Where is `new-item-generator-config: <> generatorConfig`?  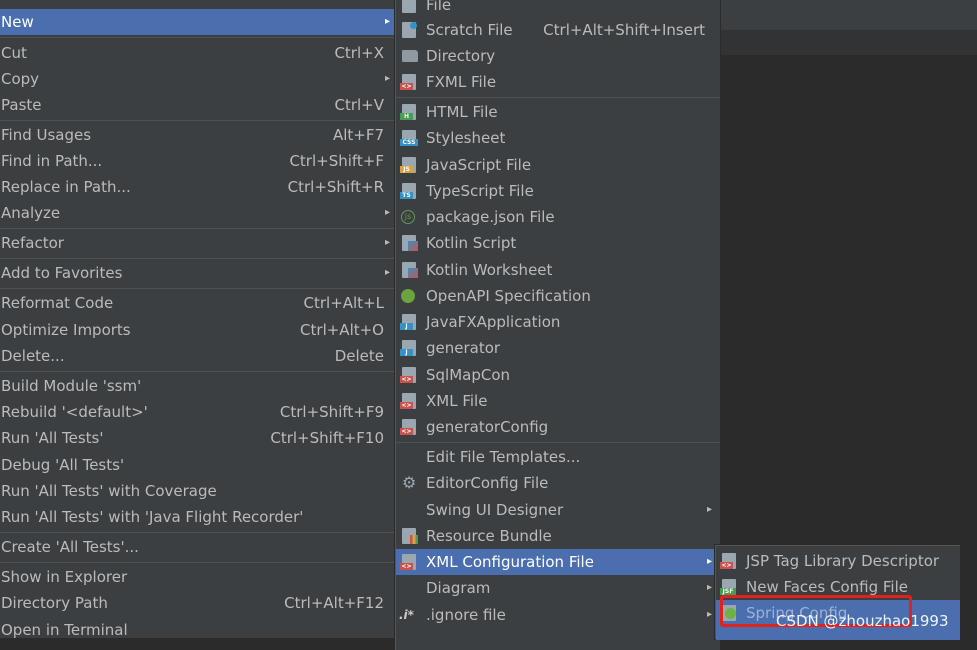
new-item-generator-config: <> generatorConfig is located at coordinates (558, 427).